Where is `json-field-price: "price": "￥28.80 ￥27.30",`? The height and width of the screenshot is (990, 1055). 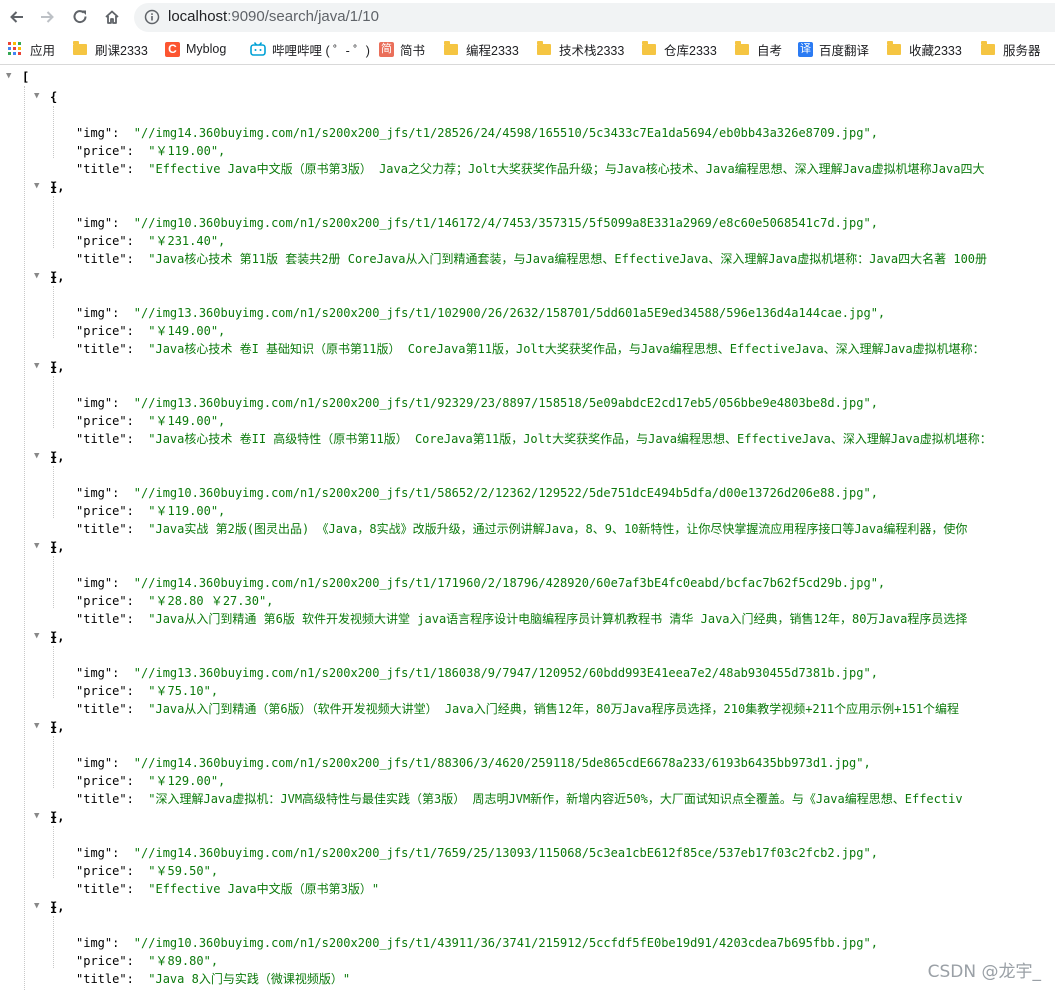
json-field-price: "price": "￥28.80 ￥27.30", is located at coordinates (174, 601).